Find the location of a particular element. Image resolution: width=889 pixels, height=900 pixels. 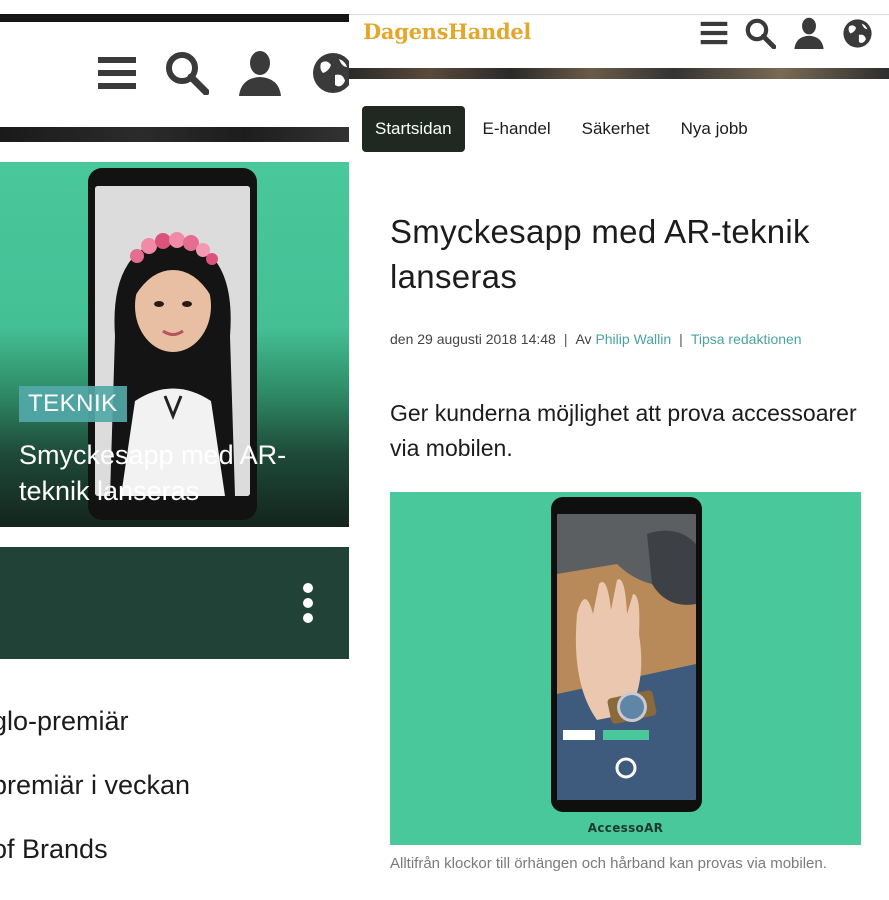

more-vertical-icon is located at coordinates (308, 603).